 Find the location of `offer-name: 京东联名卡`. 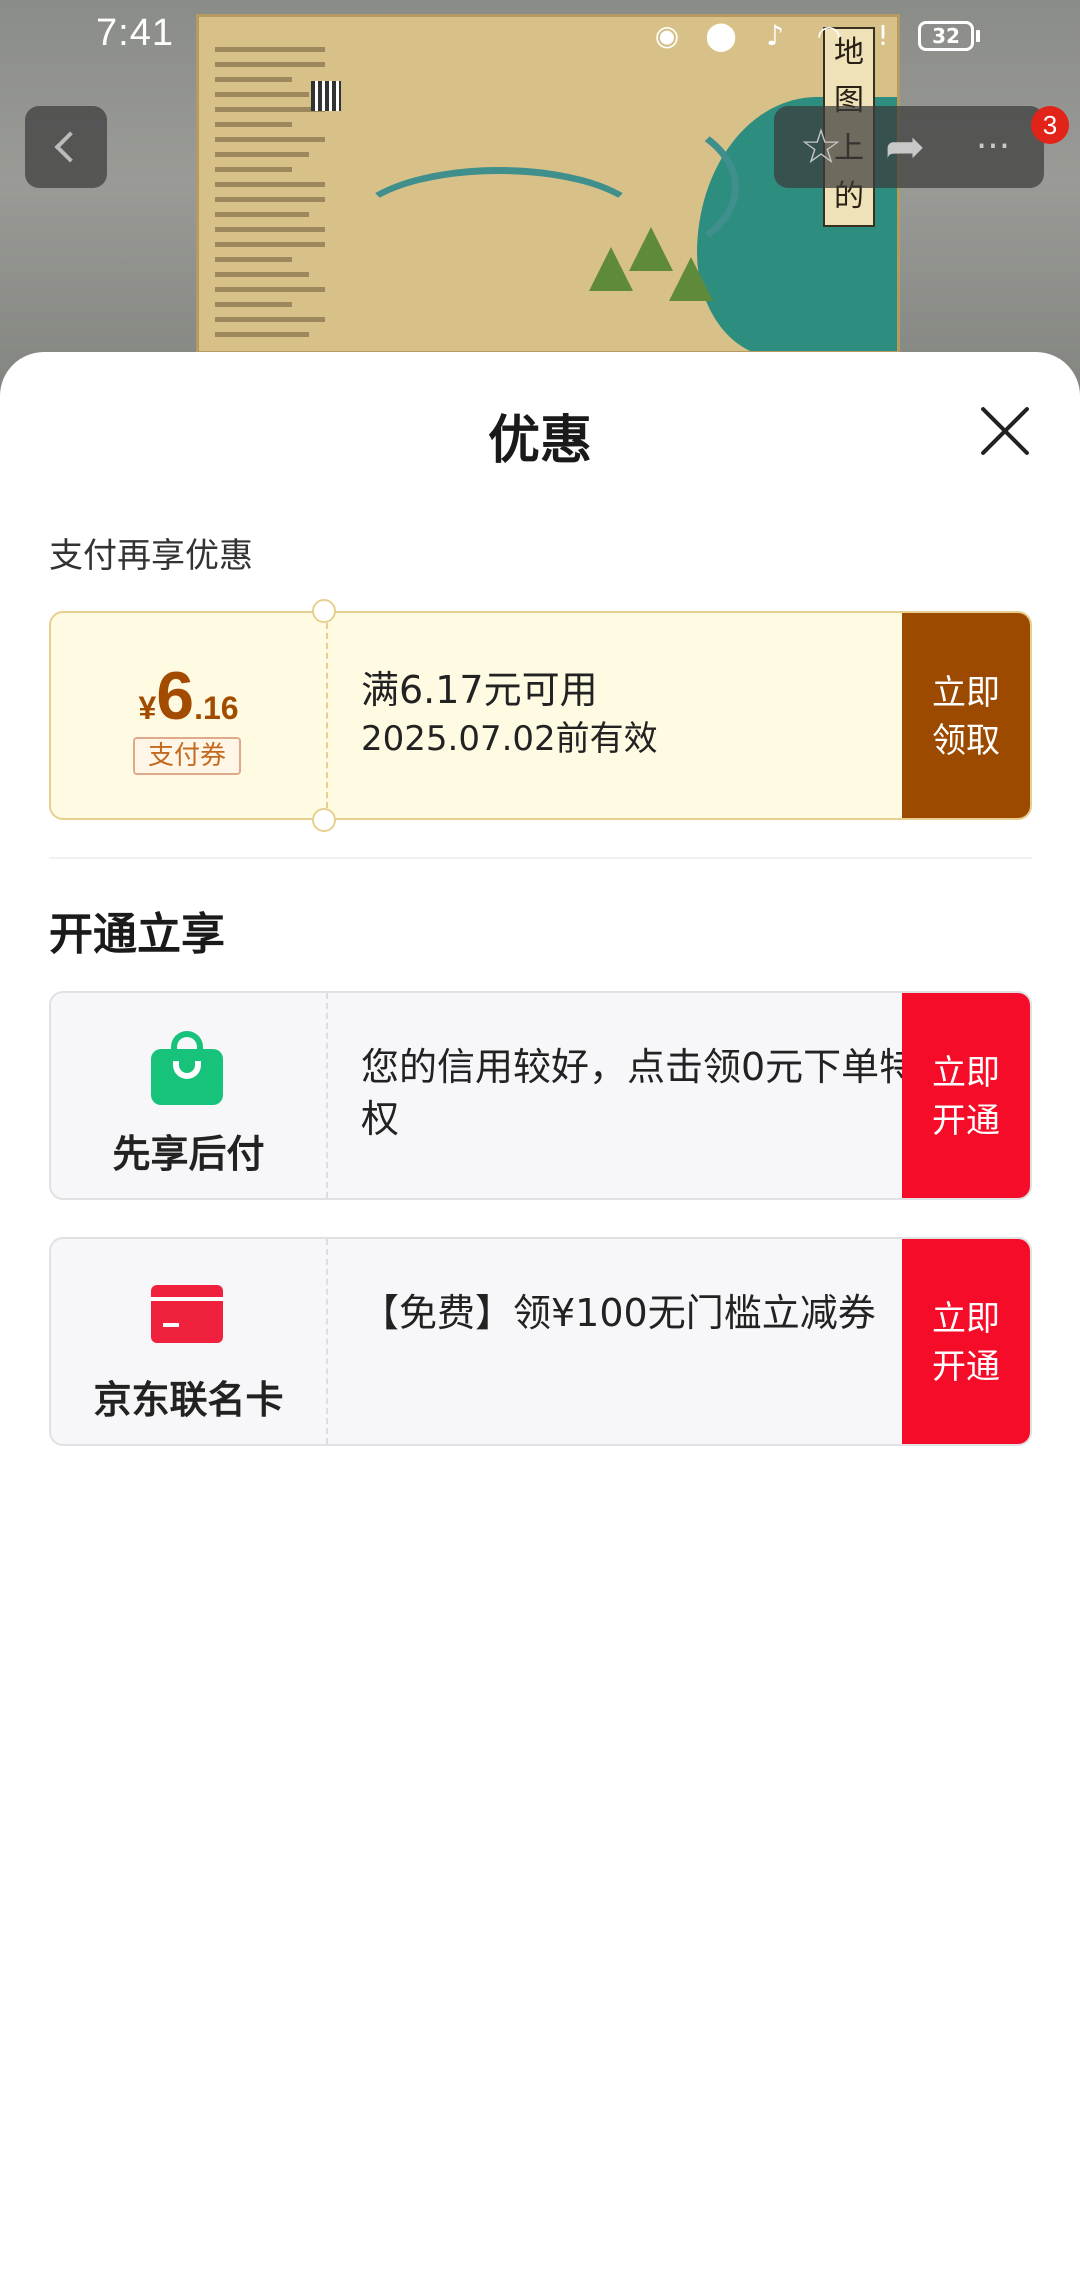

offer-name: 京东联名卡 is located at coordinates (188, 1400).